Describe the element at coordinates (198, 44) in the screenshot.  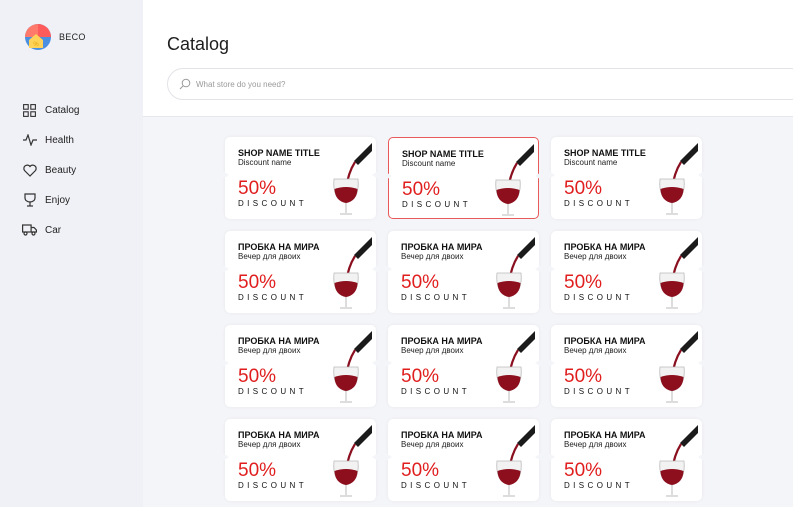
I see `page-title: Catalog` at that location.